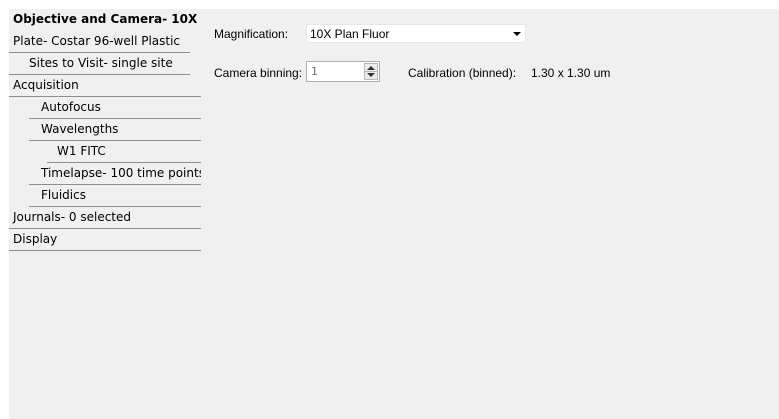  I want to click on stepper-up-icon, so click(371, 68).